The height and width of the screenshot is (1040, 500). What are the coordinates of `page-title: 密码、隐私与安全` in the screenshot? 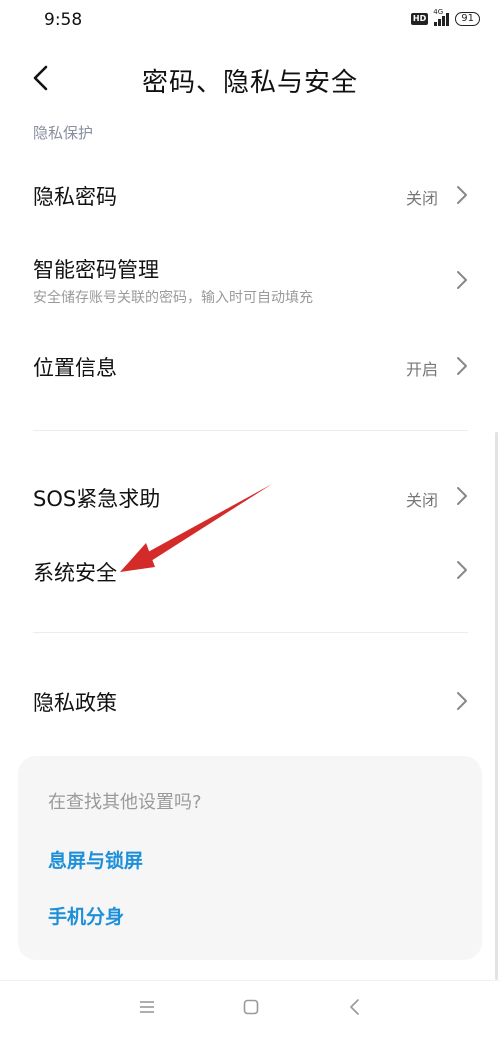 It's located at (249, 83).